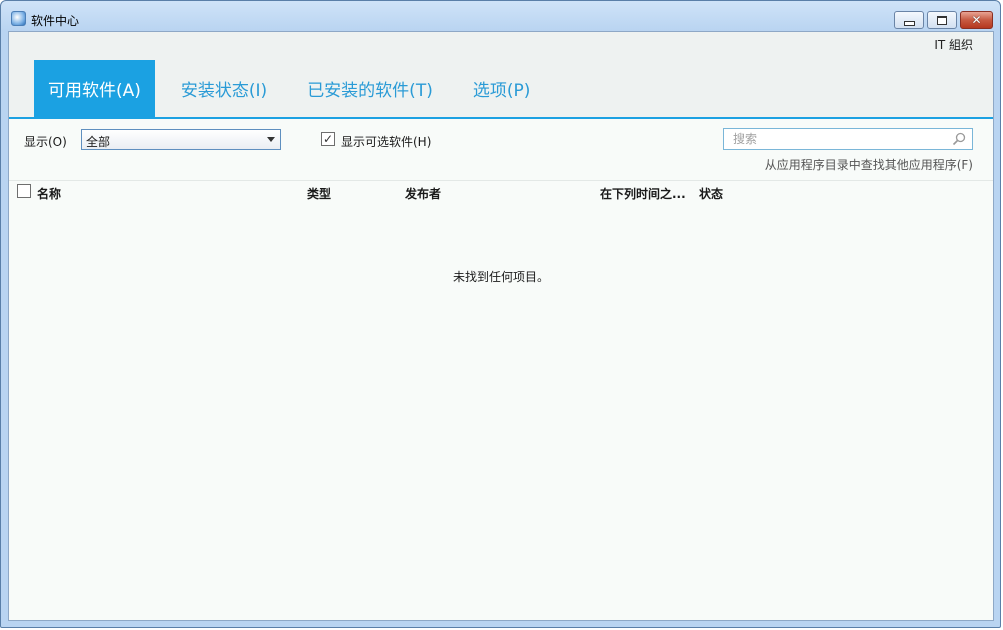 This screenshot has width=1003, height=630. What do you see at coordinates (49, 193) in the screenshot?
I see `column-header-name: 名称` at bounding box center [49, 193].